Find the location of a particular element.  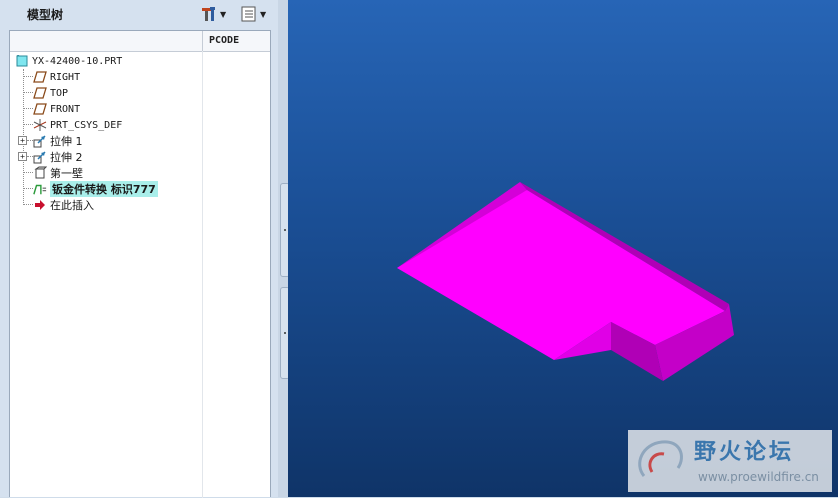

show-options-button: ▼ is located at coordinates (253, 14).